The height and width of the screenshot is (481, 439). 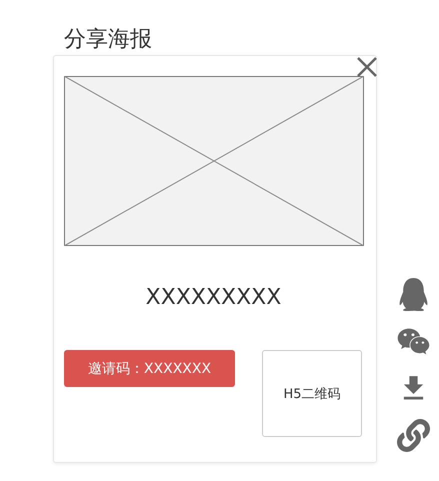 What do you see at coordinates (214, 298) in the screenshot?
I see `user-name: XXXXXXXXX` at bounding box center [214, 298].